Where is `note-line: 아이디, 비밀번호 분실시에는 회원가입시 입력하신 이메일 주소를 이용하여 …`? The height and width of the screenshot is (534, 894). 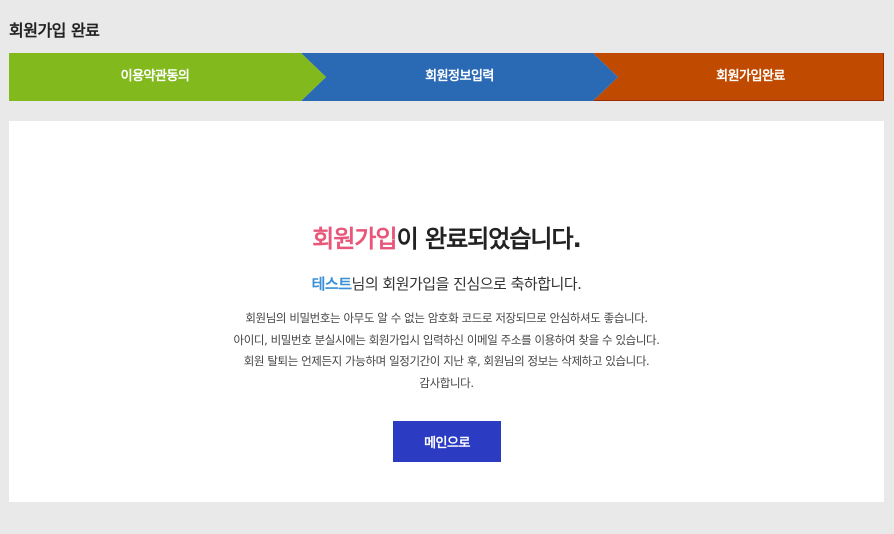 note-line: 아이디, 비밀번호 분실시에는 회원가입시 입력하신 이메일 주소를 이용하여 … is located at coordinates (446, 339).